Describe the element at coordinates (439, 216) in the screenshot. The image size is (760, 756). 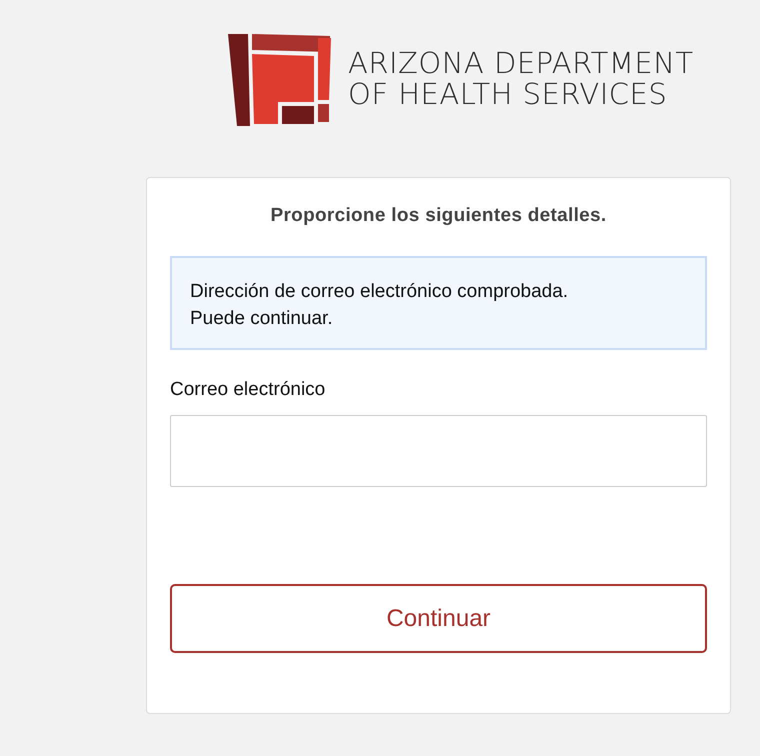
I see `form-heading: Proporcione los siguientes detalles.` at that location.